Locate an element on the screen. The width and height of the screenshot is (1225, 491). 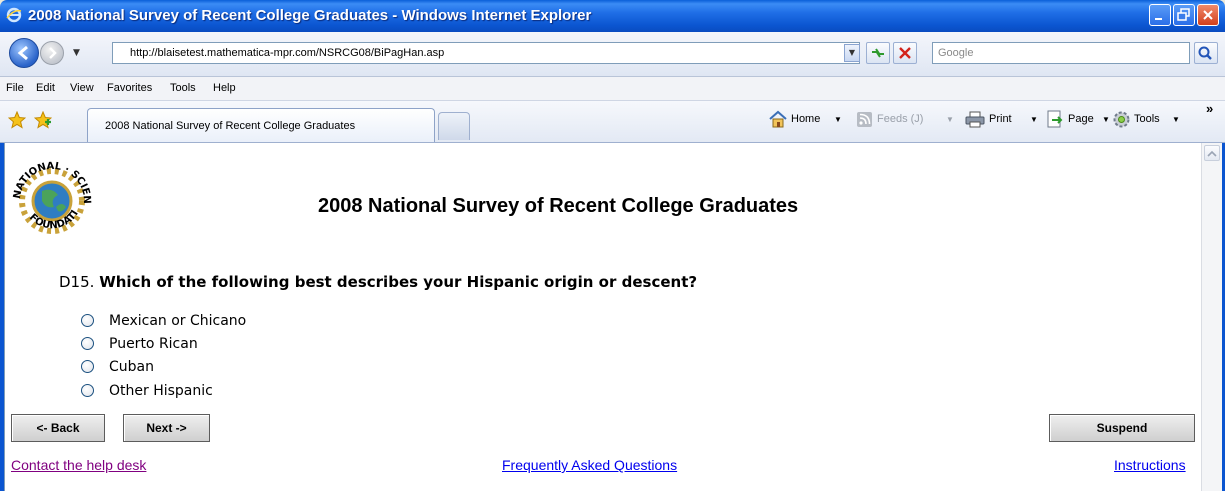
option-cuban: Cuban is located at coordinates (117, 369).